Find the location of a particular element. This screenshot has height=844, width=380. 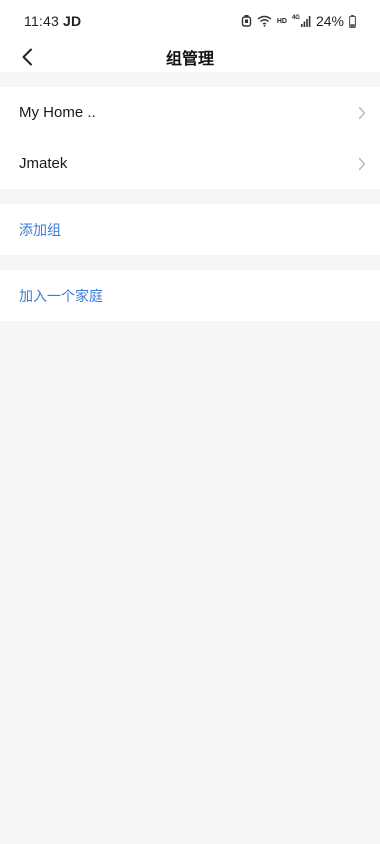

add-group-label: 添加组 is located at coordinates (40, 229).